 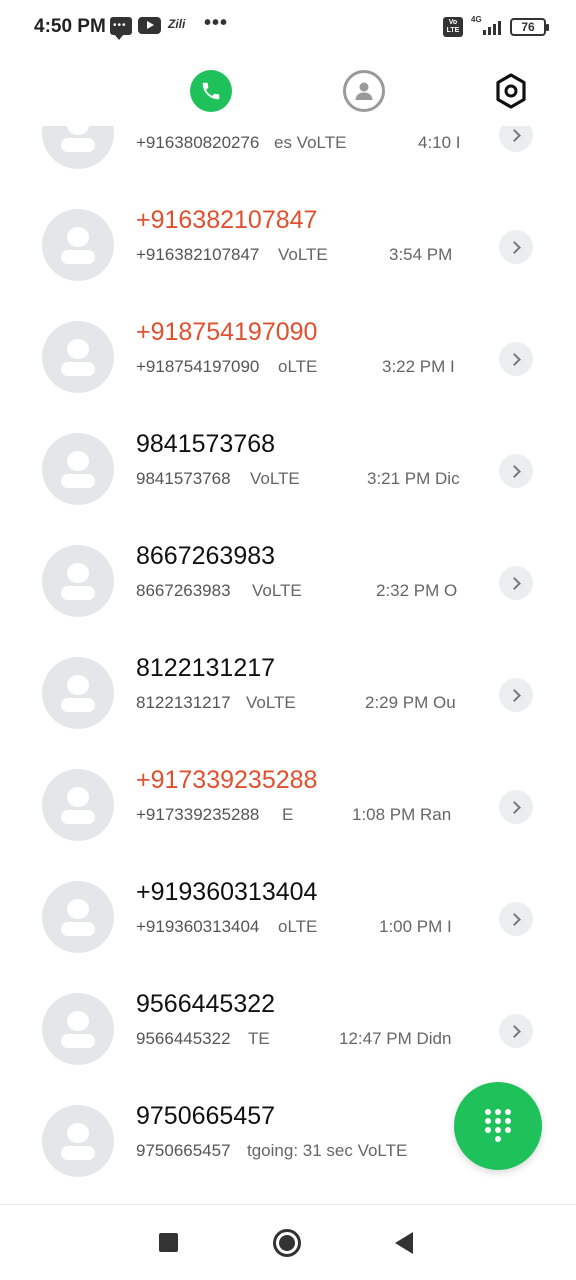 I want to click on tab-settings, so click(x=511, y=91).